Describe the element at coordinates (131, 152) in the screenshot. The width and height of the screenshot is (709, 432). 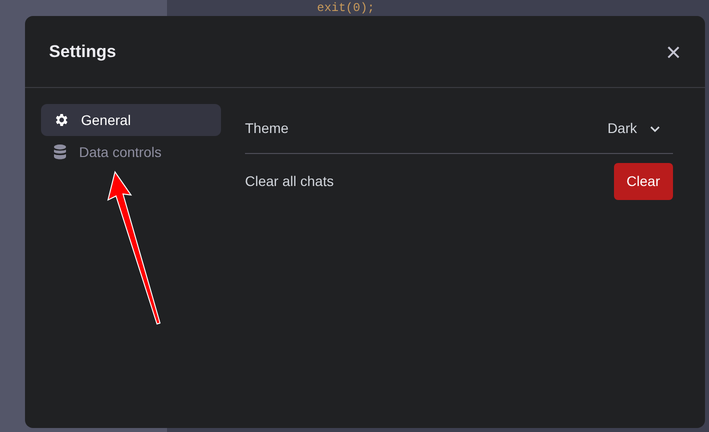
I see `sidebar-tab: Data controls` at that location.